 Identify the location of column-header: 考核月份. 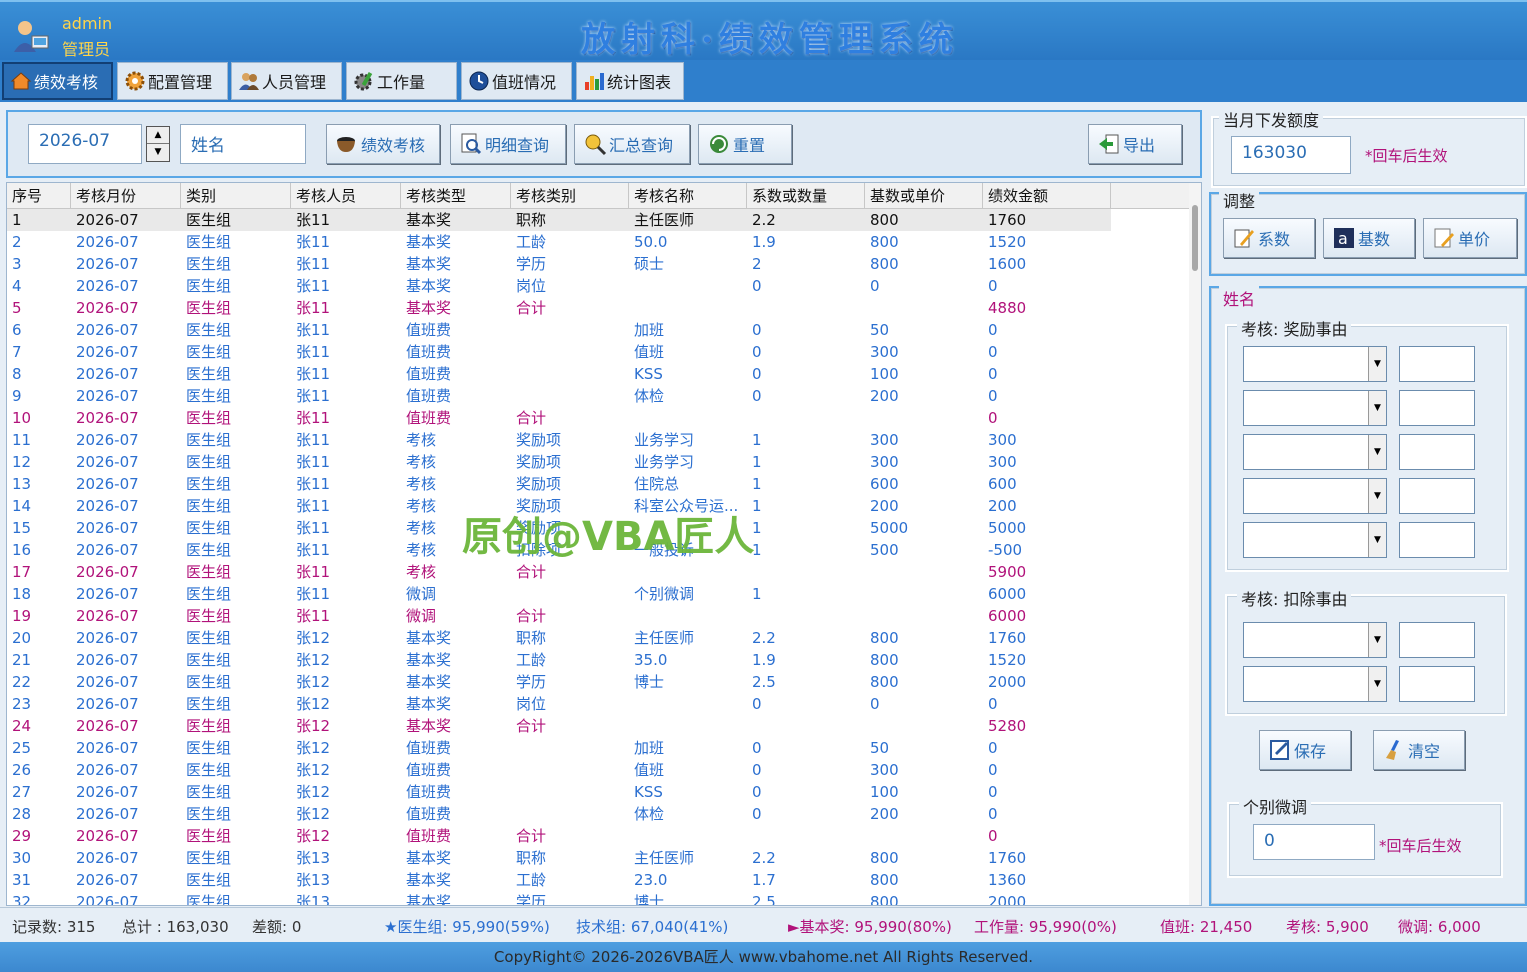
(126, 196).